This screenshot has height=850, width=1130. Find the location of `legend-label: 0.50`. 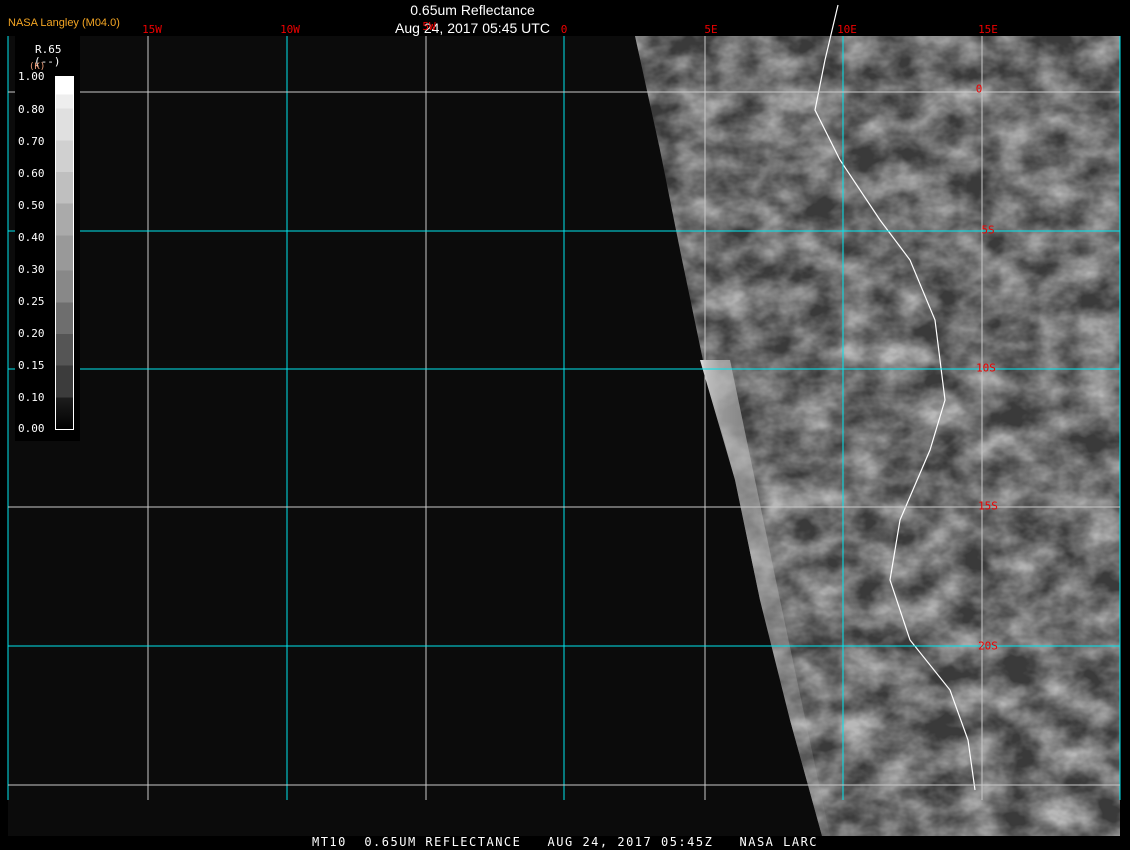

legend-label: 0.50 is located at coordinates (31, 205).